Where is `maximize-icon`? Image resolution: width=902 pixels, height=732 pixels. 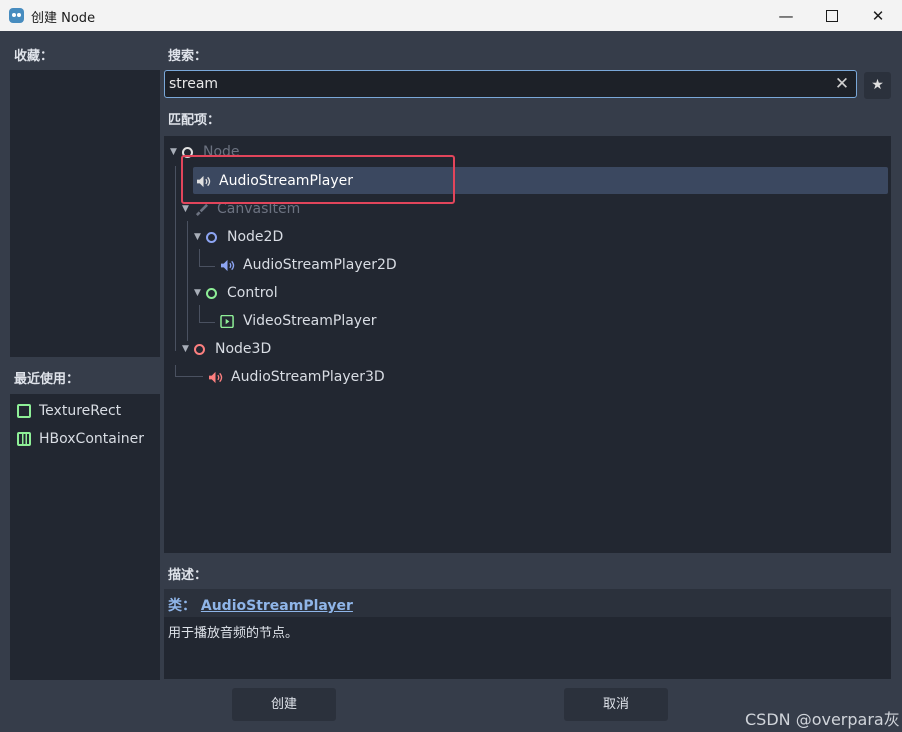 maximize-icon is located at coordinates (832, 15).